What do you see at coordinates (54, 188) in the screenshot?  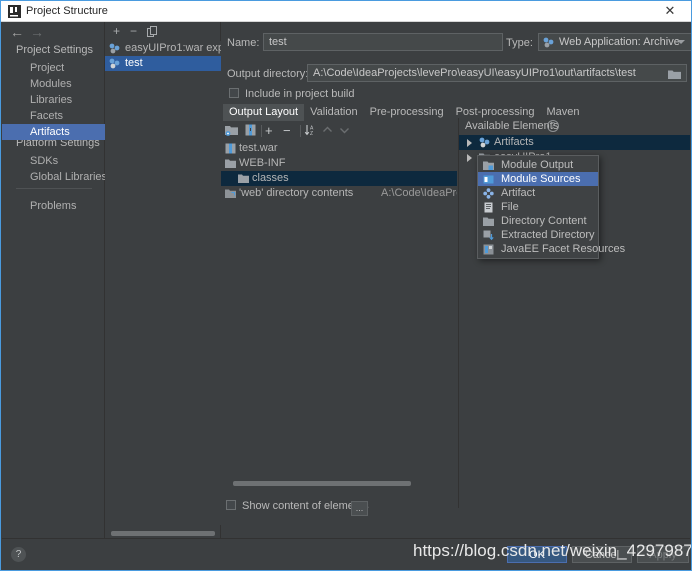 I see `sidebar-divider` at bounding box center [54, 188].